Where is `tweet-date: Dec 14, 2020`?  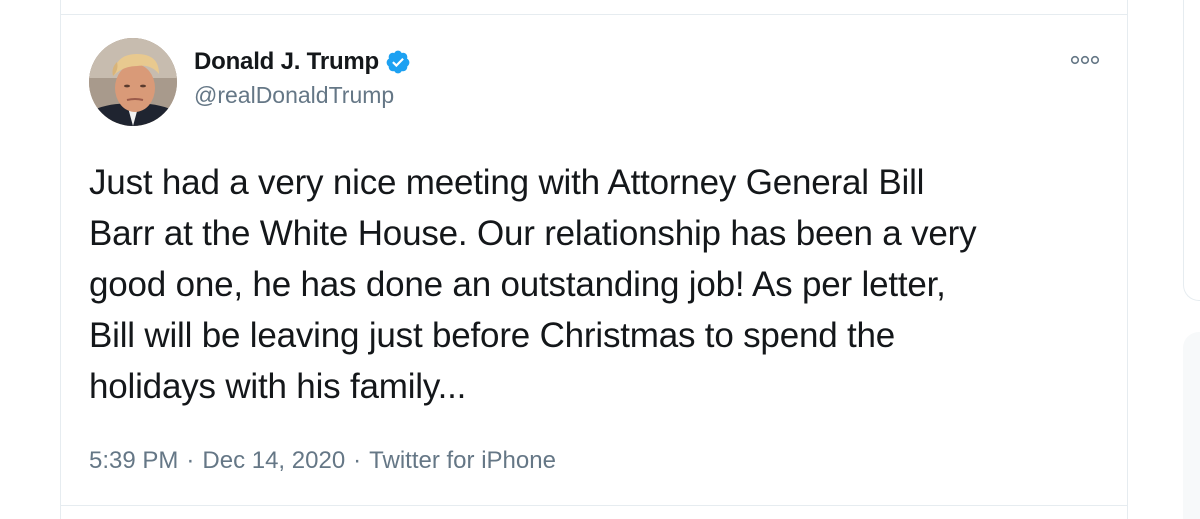 tweet-date: Dec 14, 2020 is located at coordinates (273, 461).